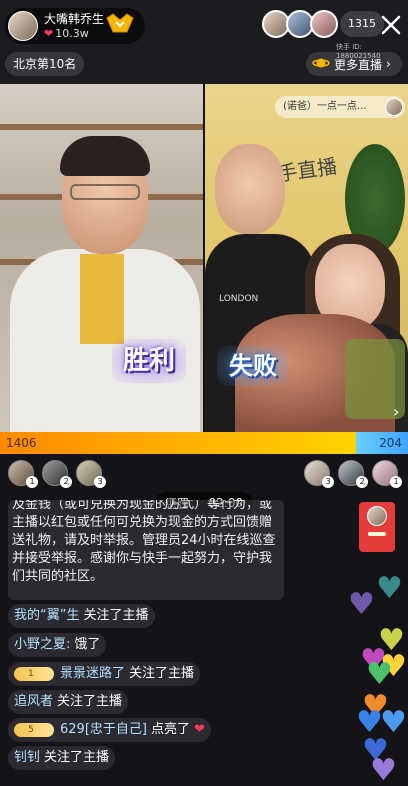 The image size is (408, 786). What do you see at coordinates (178, 443) in the screenshot?
I see `score-left: 1406` at bounding box center [178, 443].